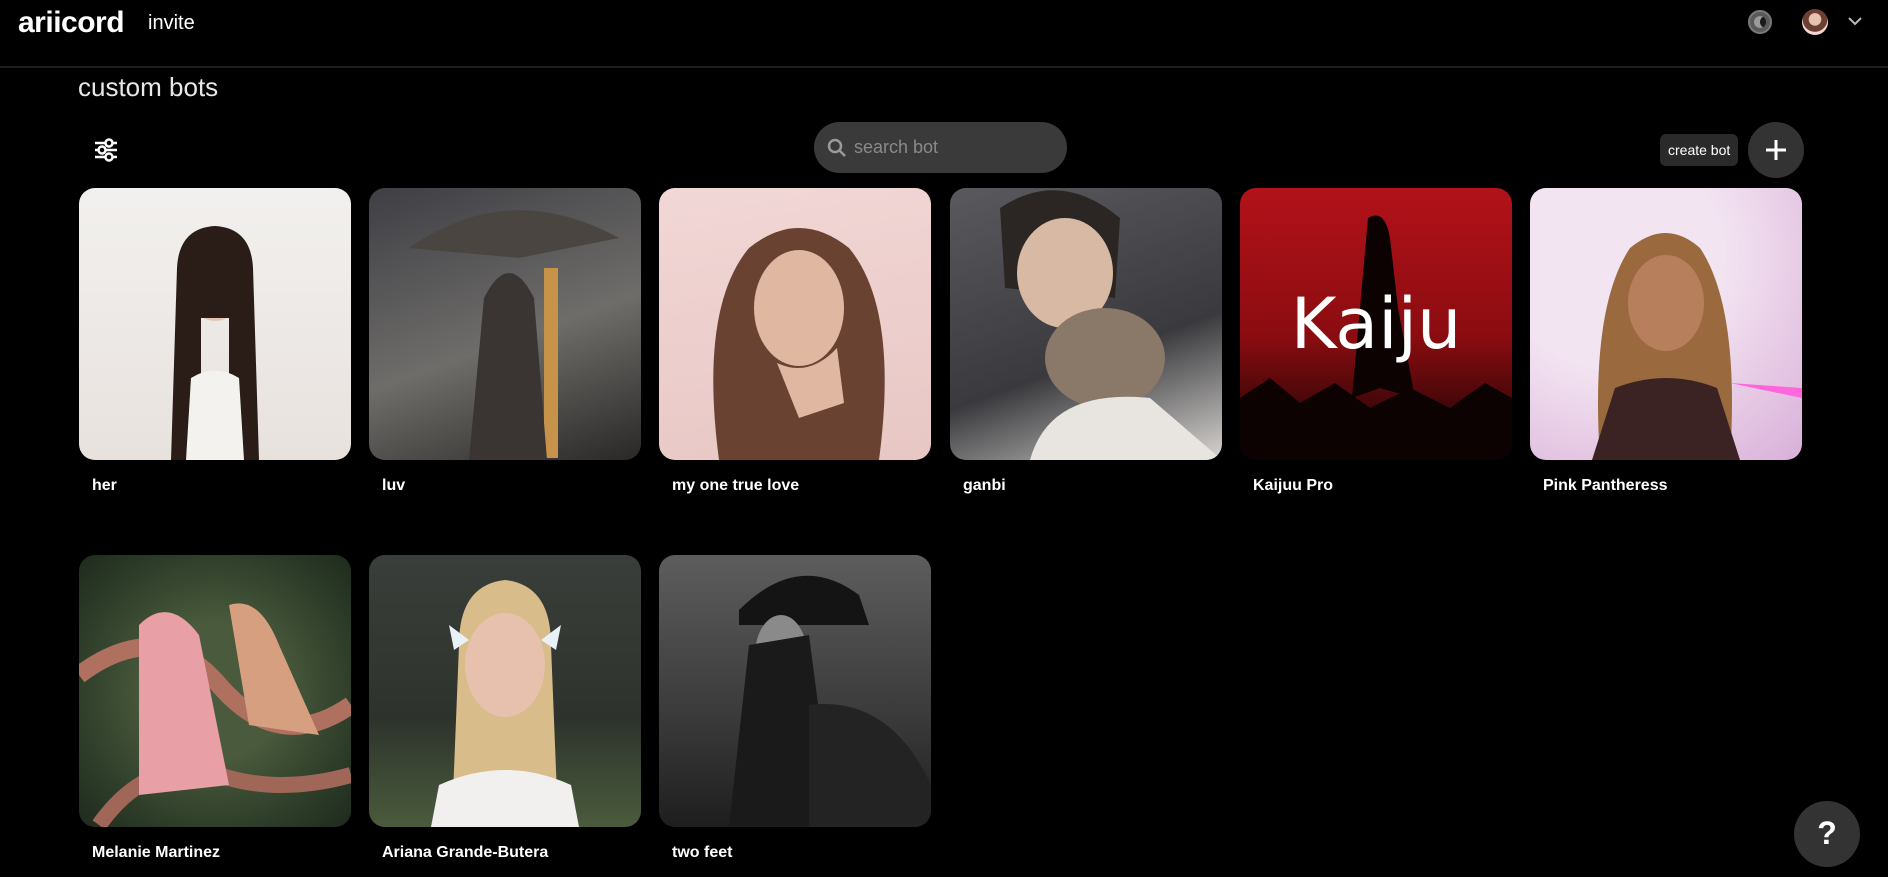 Image resolution: width=1888 pixels, height=877 pixels. Describe the element at coordinates (171, 23) in the screenshot. I see `invite-link: invite` at that location.